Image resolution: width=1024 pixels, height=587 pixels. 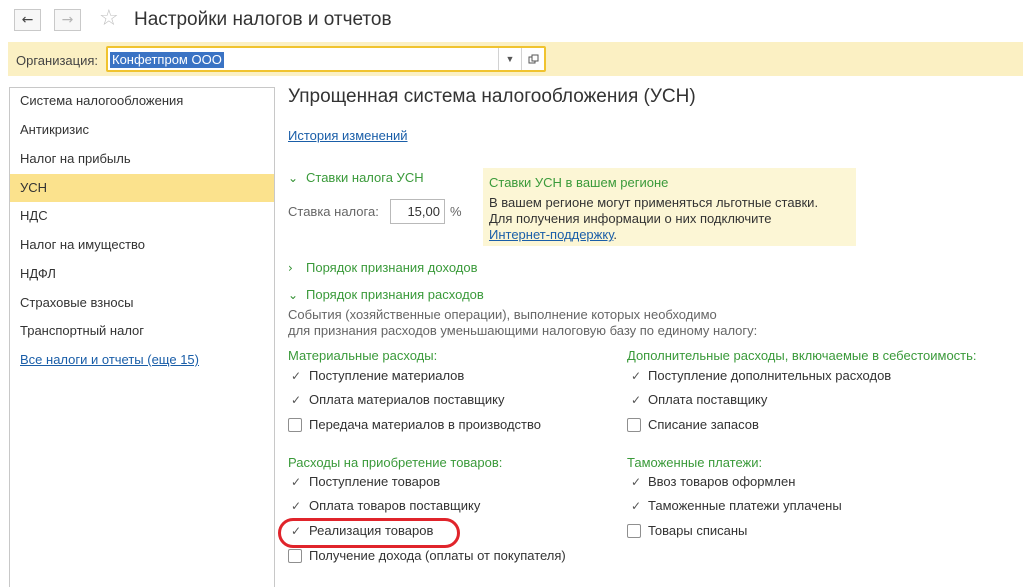 I want to click on sidebar-item-usn: УСН, so click(x=142, y=188).